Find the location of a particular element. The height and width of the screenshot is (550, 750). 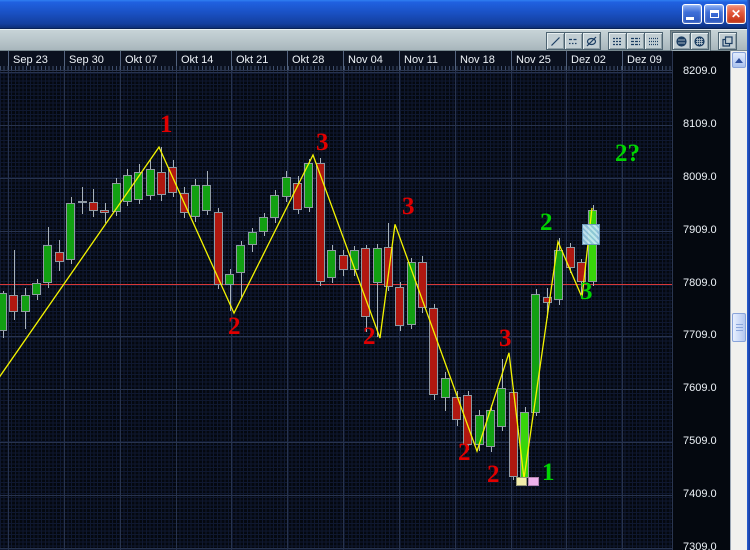

arrow-up-icon is located at coordinates (739, 60).